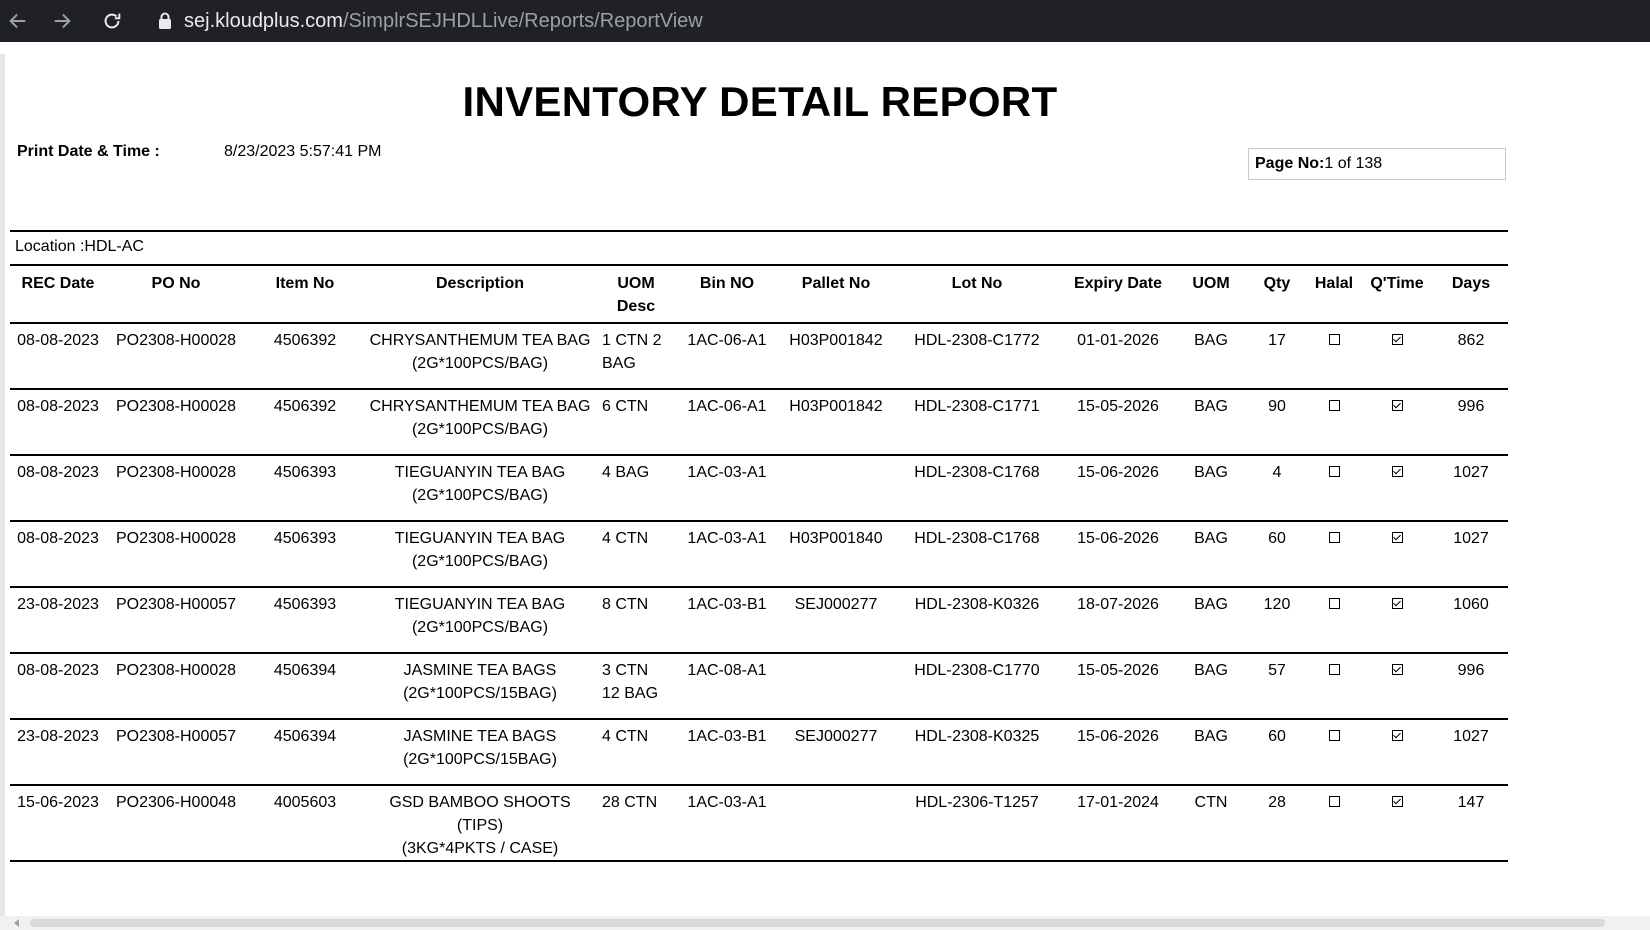 The width and height of the screenshot is (1650, 930). I want to click on cell-description-line1: CHRYSANTHEMUM TEA BAG, so click(480, 340).